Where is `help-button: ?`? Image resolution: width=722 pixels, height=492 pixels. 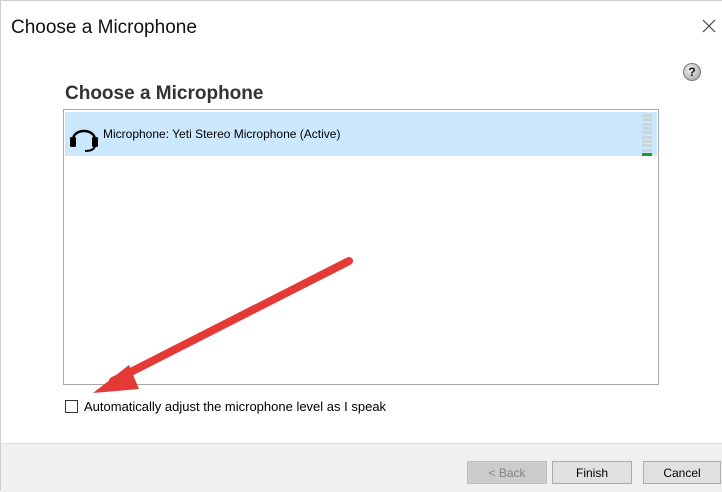 help-button: ? is located at coordinates (692, 72).